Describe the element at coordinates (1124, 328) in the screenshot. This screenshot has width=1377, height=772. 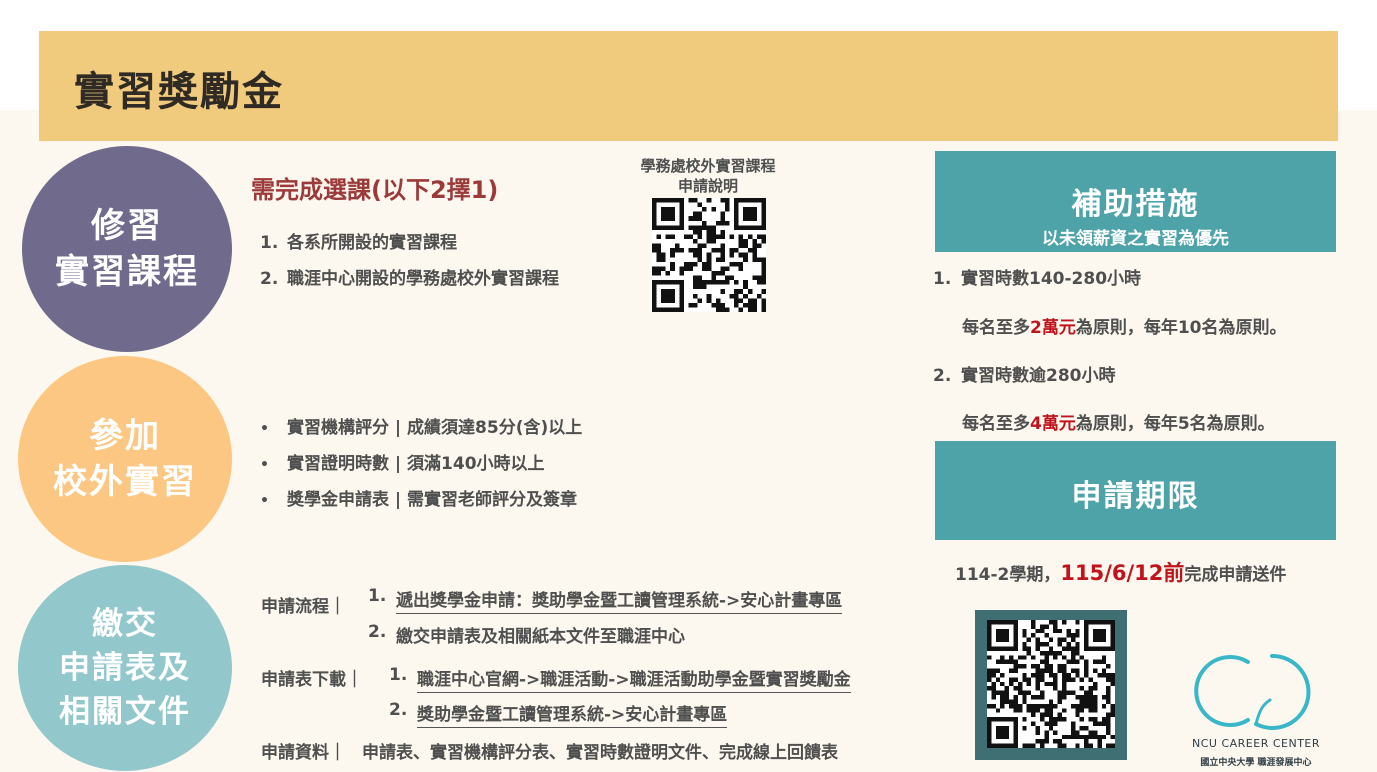
I see `subsidy-amount: 每名至多2萬元為原則，每年10名為原則。` at that location.